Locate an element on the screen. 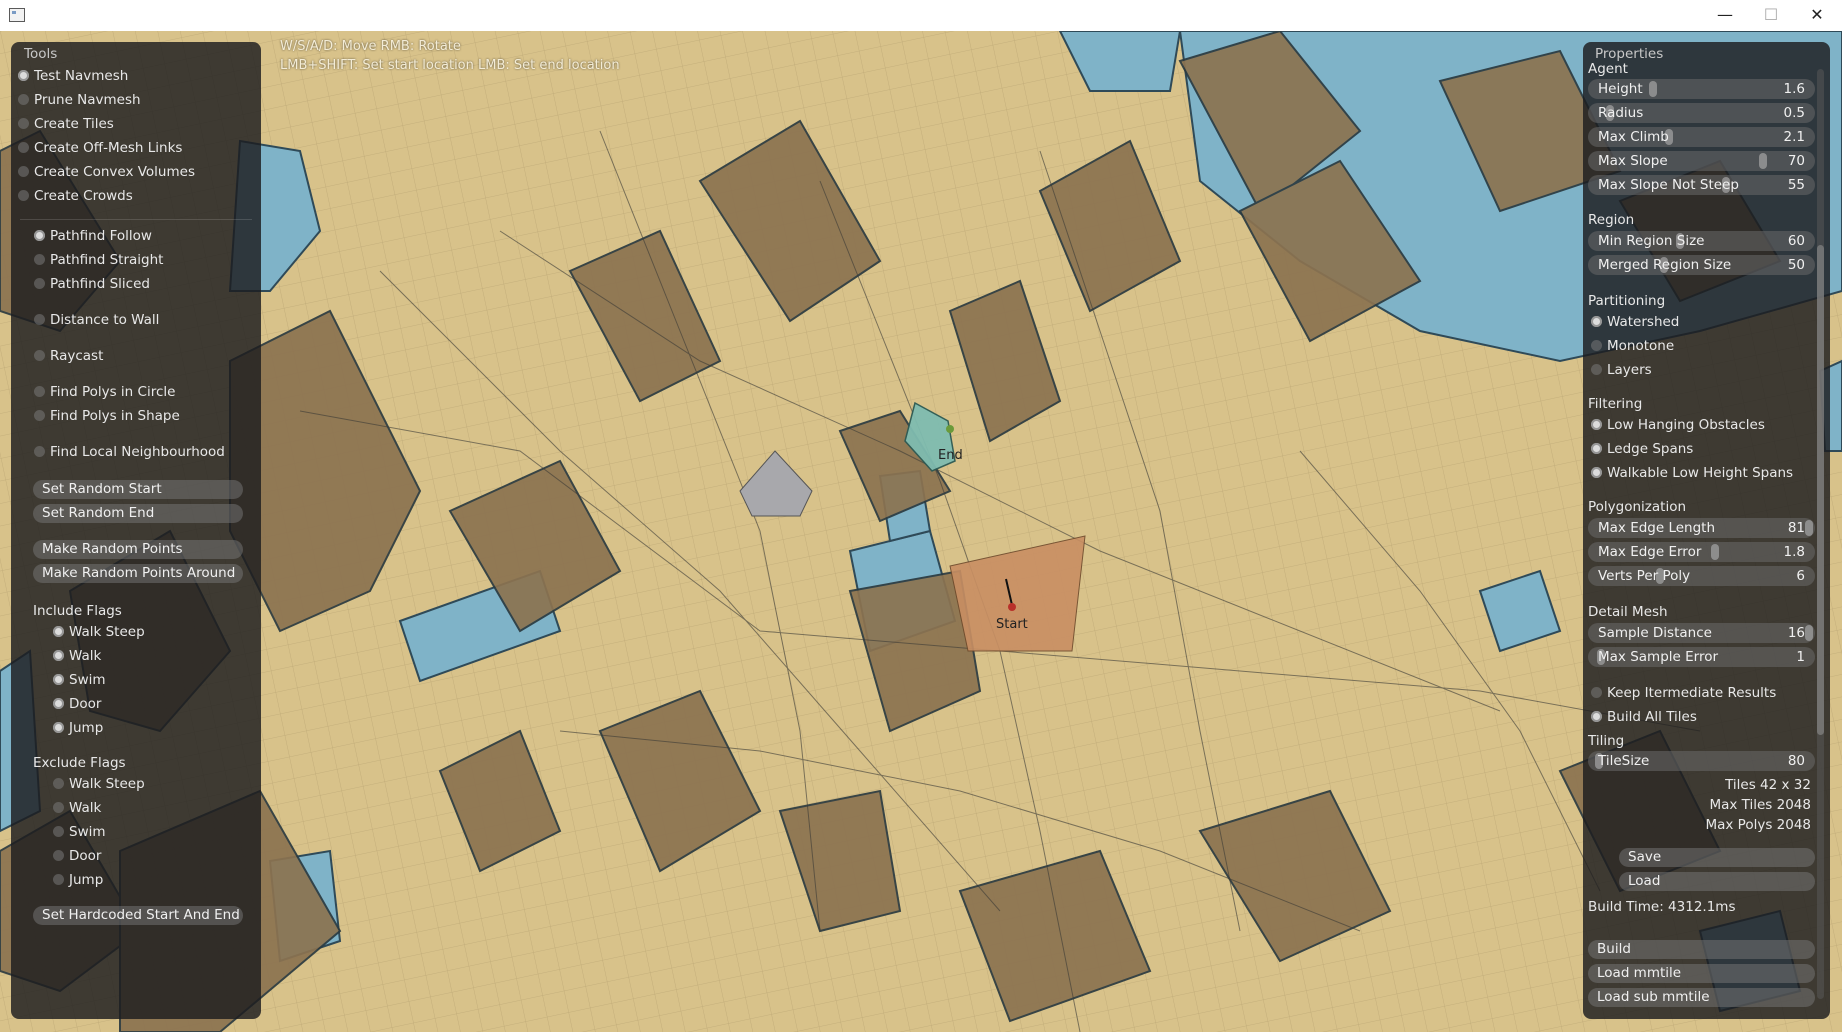  properties-scrollbar-thumb is located at coordinates (1820, 490).